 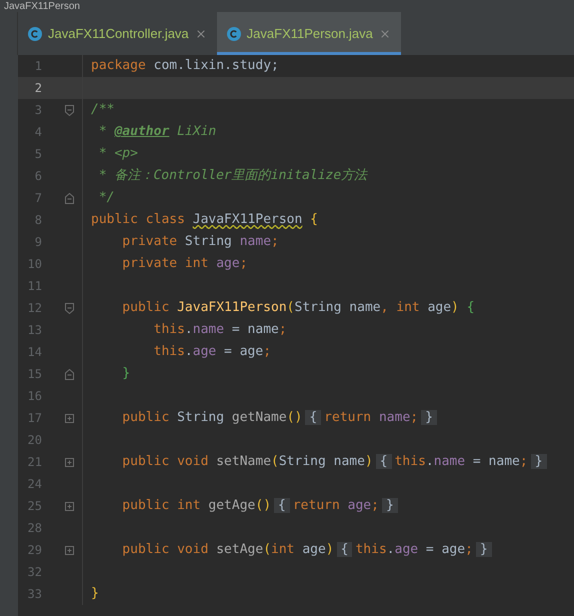 I want to click on line-number: 7, so click(x=38, y=198).